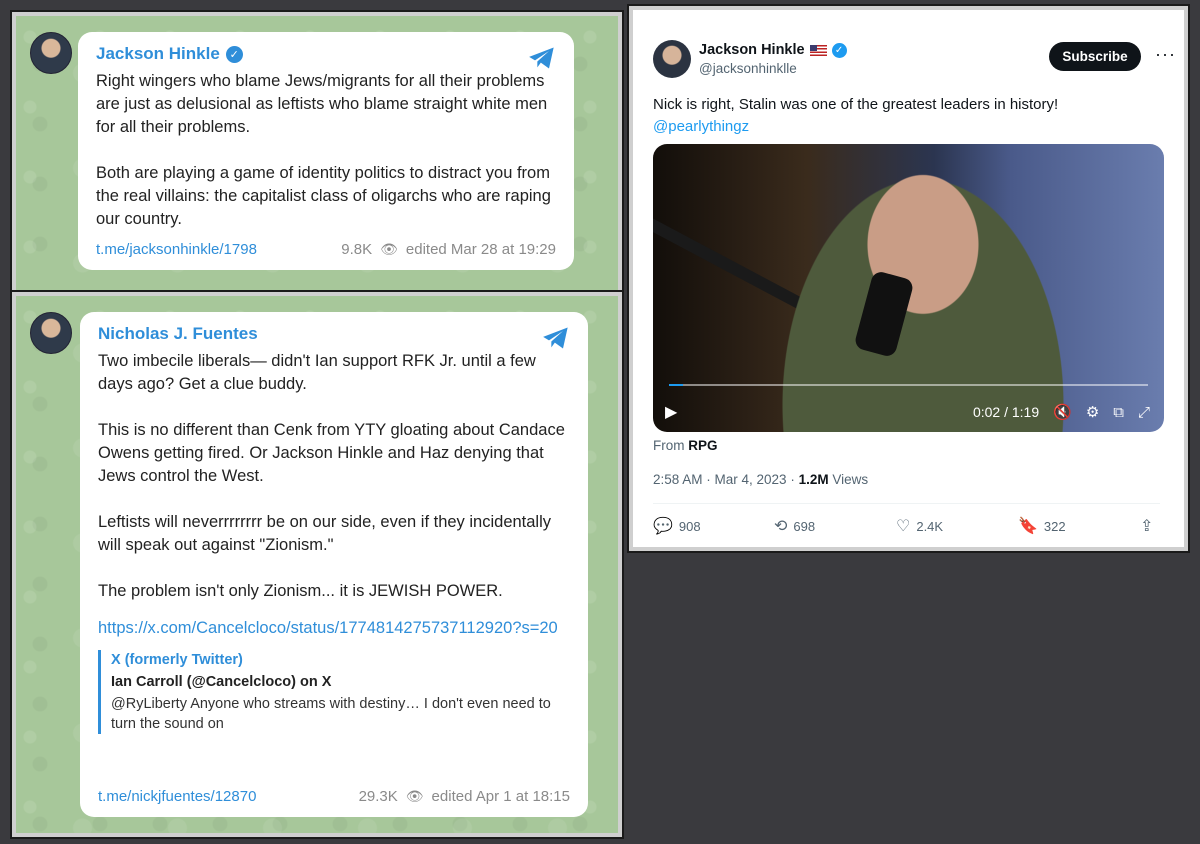 Image resolution: width=1200 pixels, height=844 pixels. Describe the element at coordinates (818, 50) in the screenshot. I see `us-flag-icon` at that location.